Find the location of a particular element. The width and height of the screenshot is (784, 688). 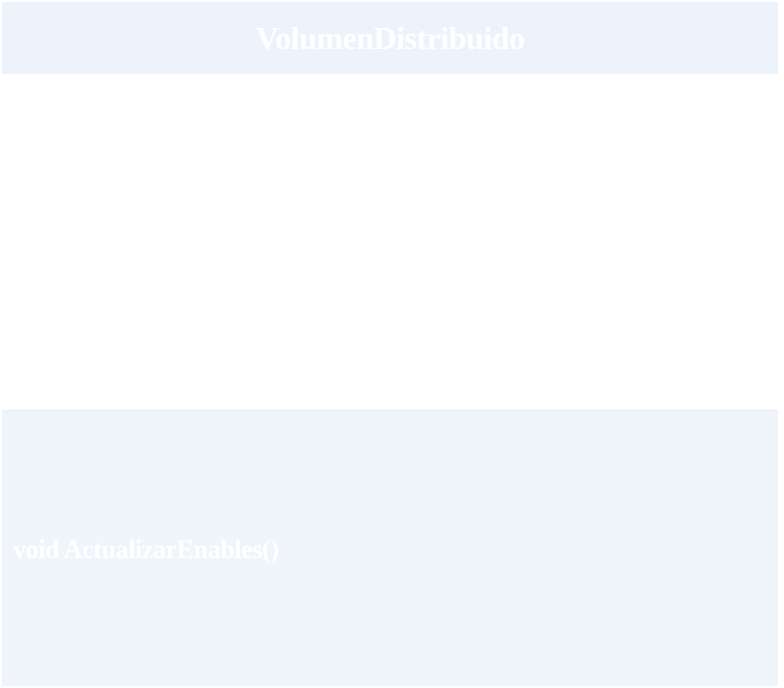

class-name: VolumenDistribuido is located at coordinates (390, 37).